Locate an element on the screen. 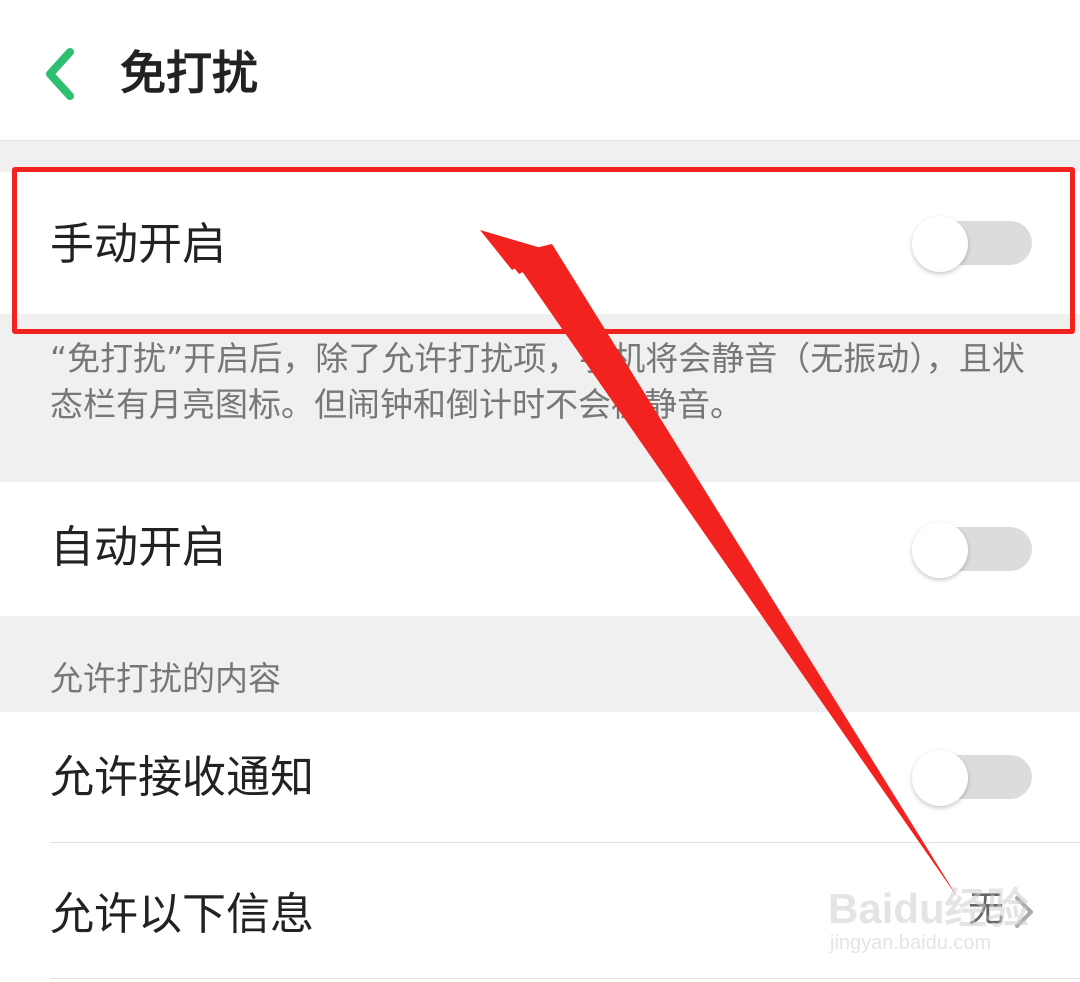 This screenshot has height=982, width=1080. auto-on-label: 自动开启 is located at coordinates (138, 547).